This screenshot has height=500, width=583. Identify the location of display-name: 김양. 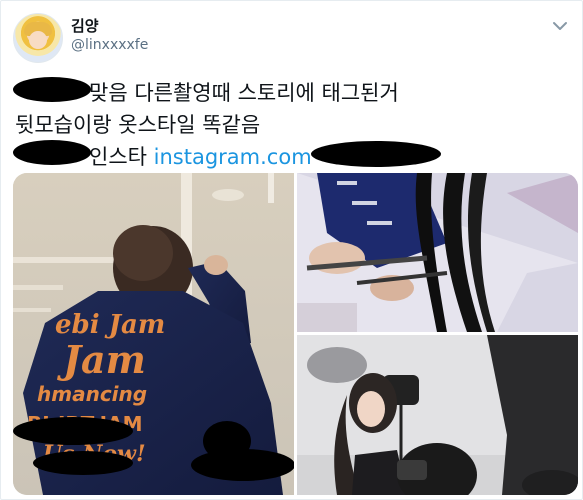
(85, 25).